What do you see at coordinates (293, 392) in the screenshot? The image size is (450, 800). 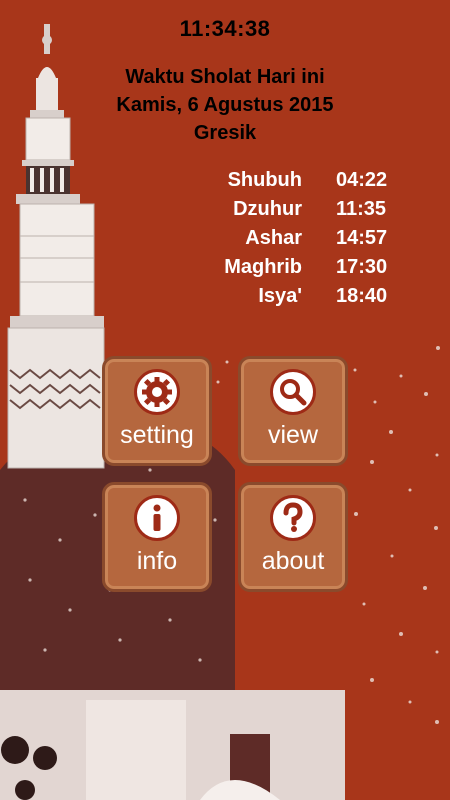 I see `search-icon` at bounding box center [293, 392].